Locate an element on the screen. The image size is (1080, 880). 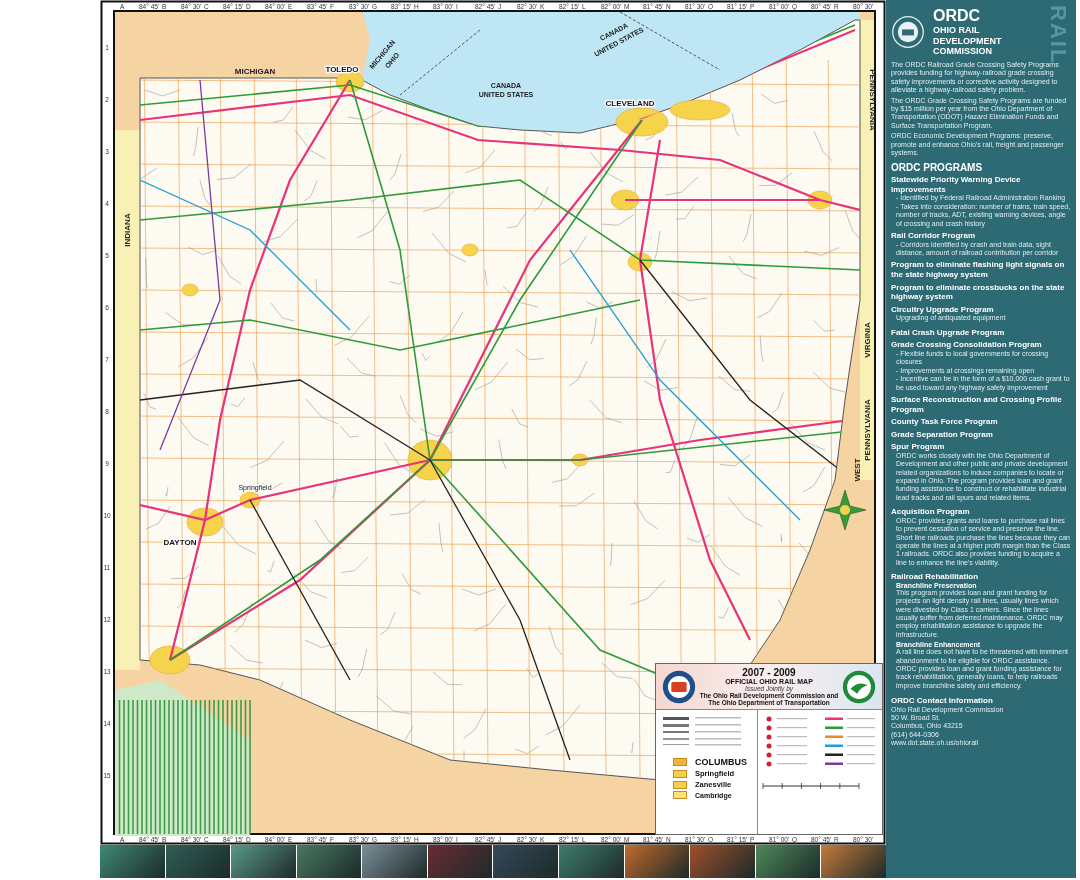
bird-logo-icon is located at coordinates (859, 686).